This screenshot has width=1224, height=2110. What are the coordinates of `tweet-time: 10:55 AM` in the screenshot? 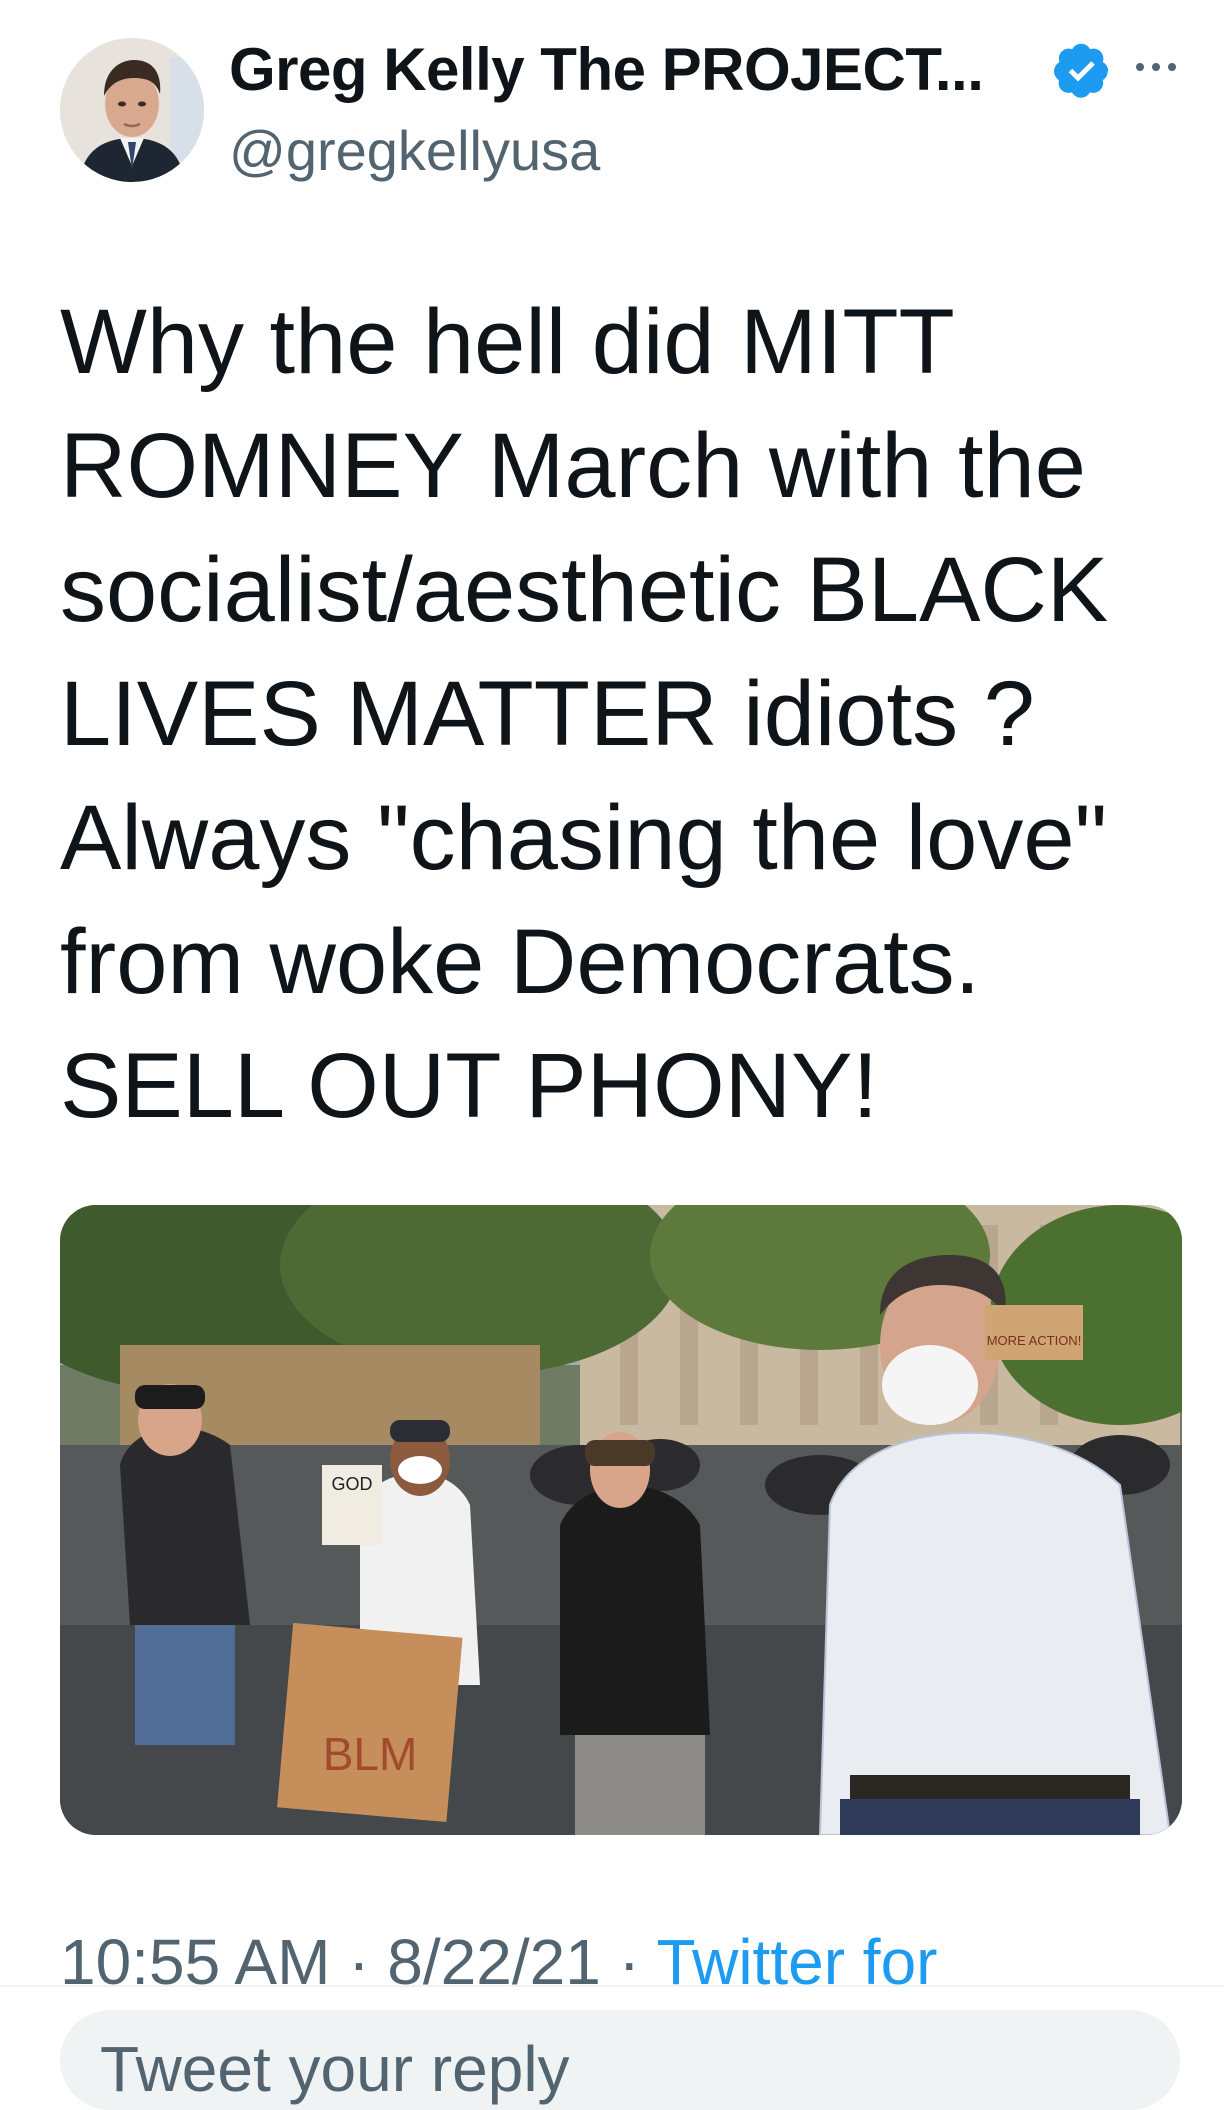 It's located at (195, 1962).